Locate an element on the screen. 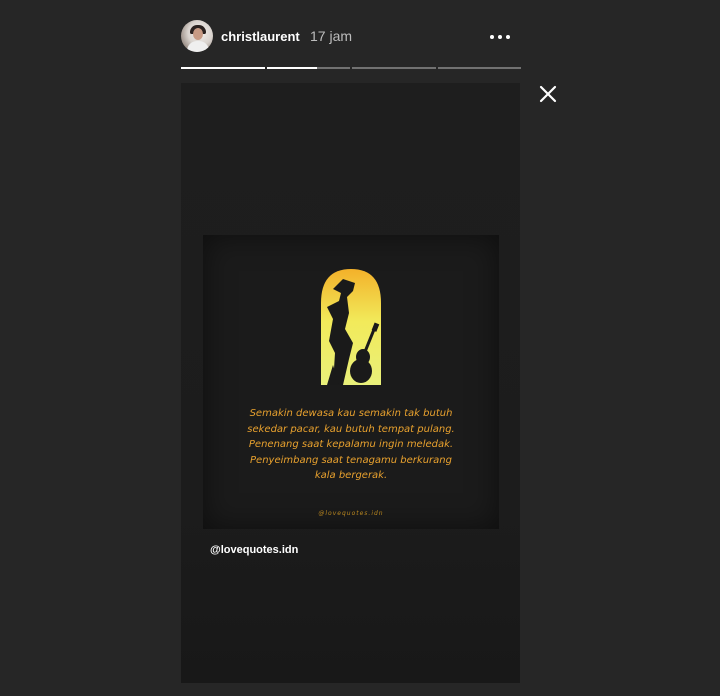 The image size is (720, 696). more-options-button is located at coordinates (500, 36).